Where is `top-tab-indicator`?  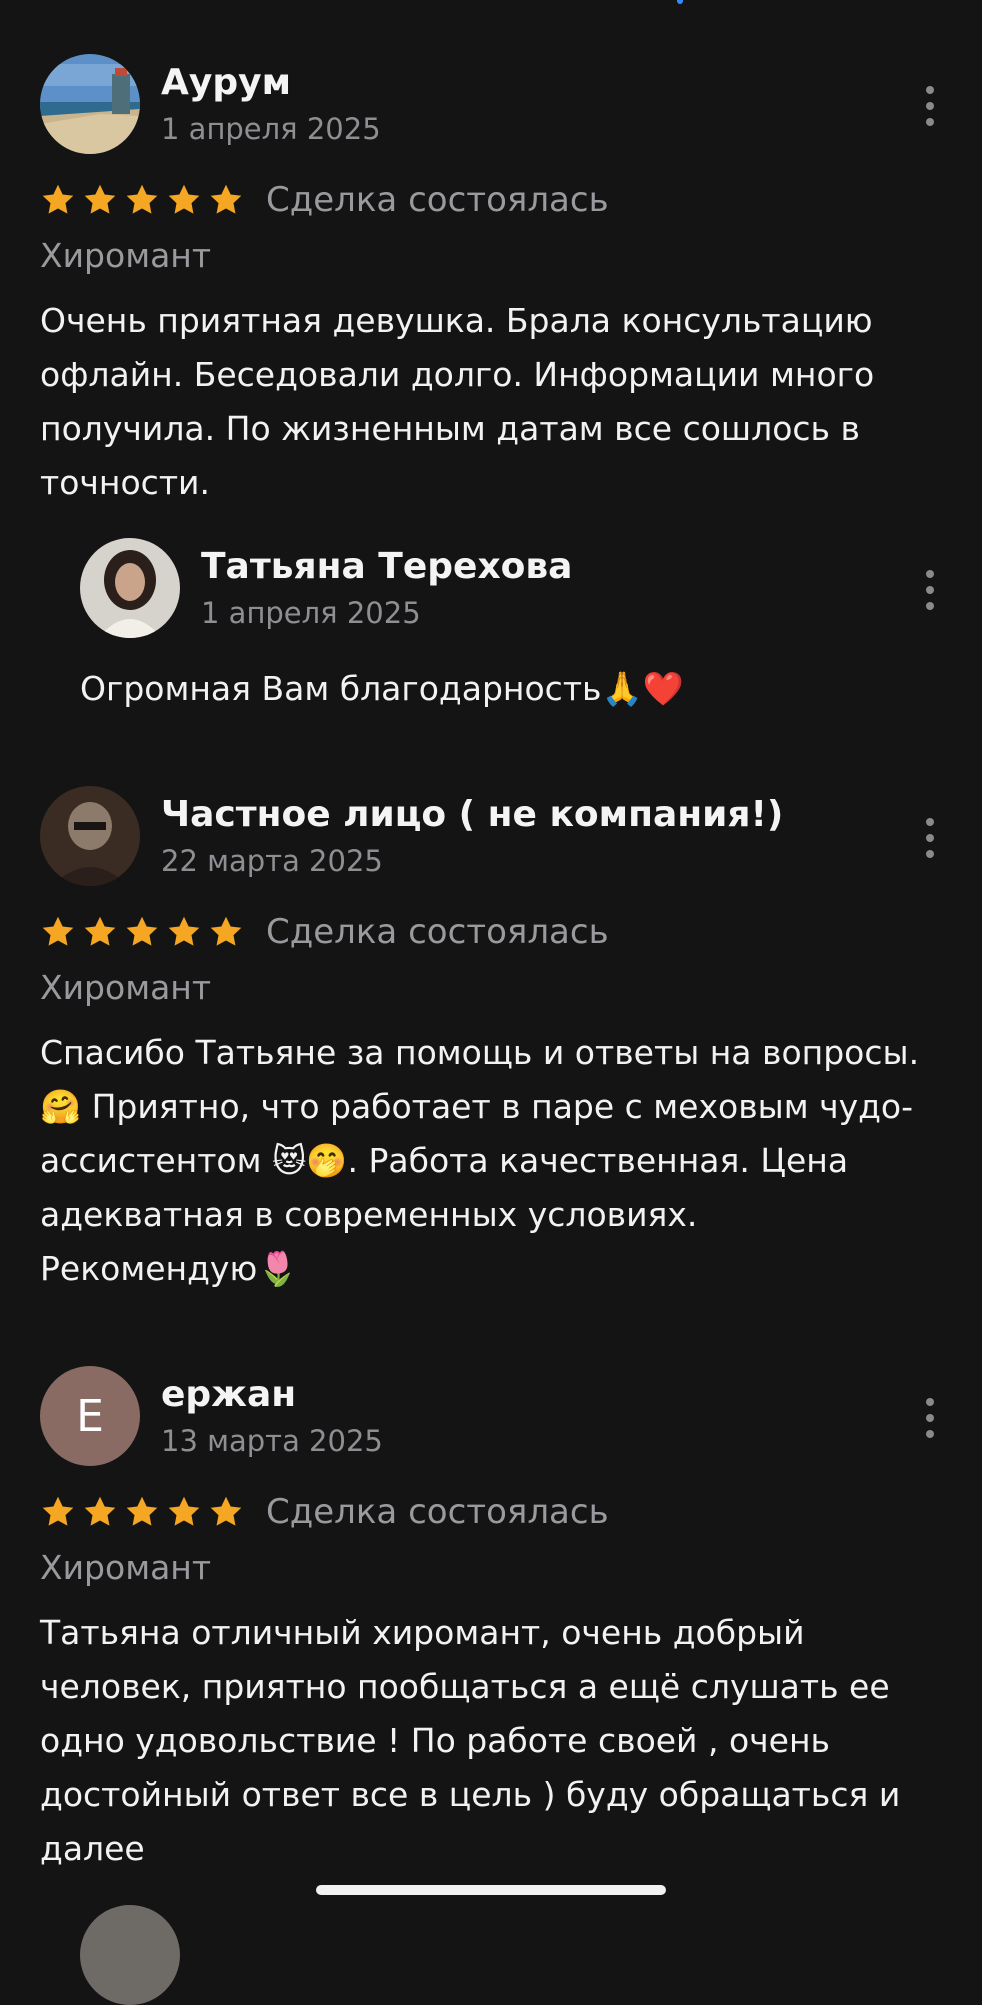
top-tab-indicator is located at coordinates (680, 2).